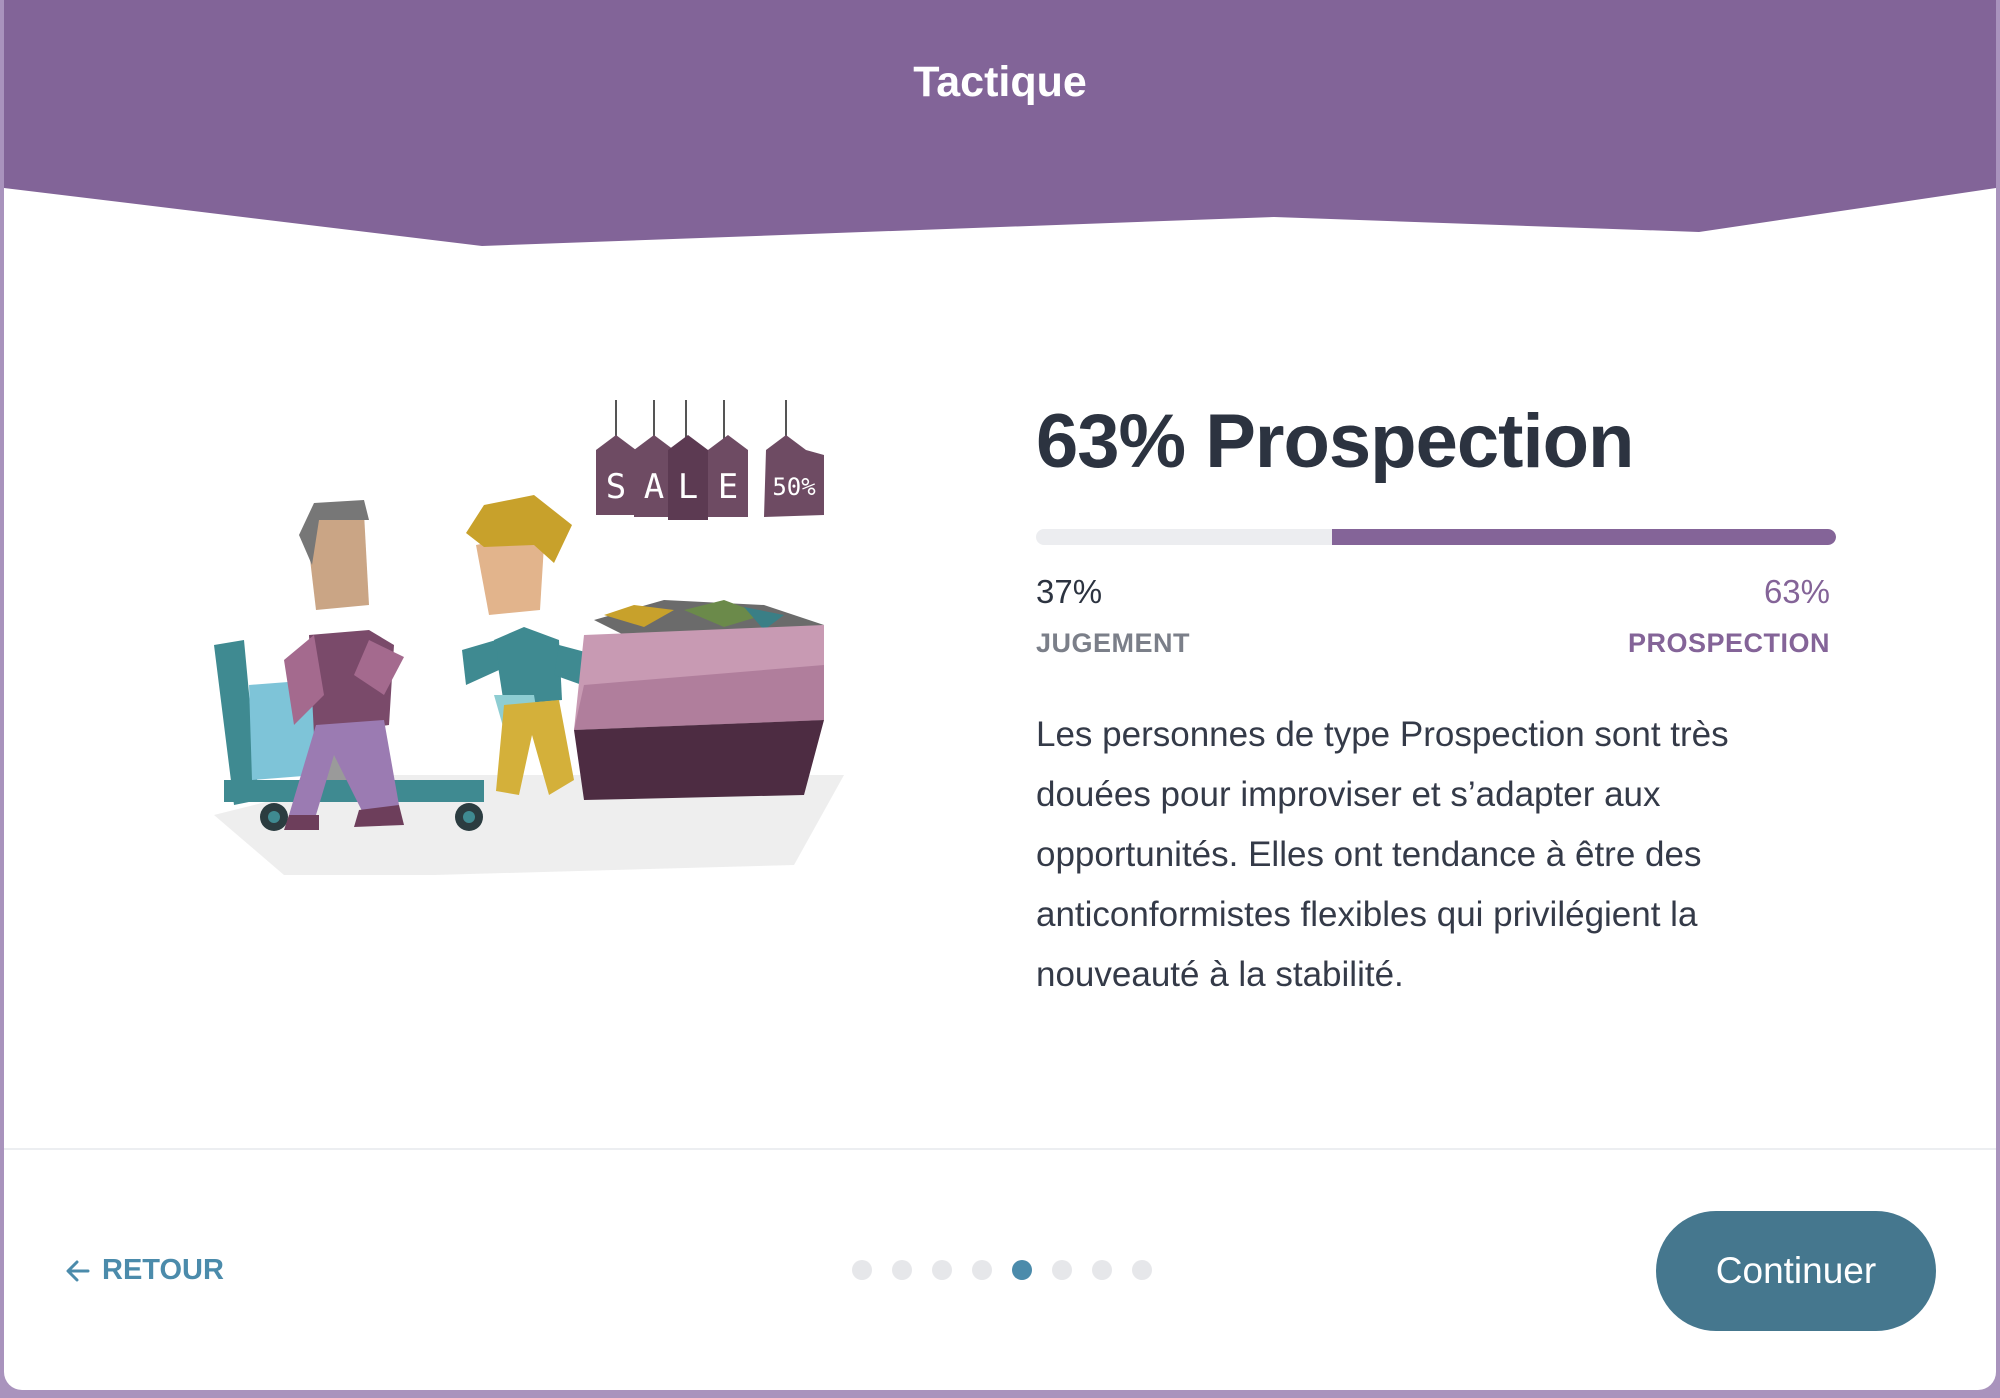 This screenshot has width=2000, height=1398. Describe the element at coordinates (728, 487) in the screenshot. I see `svg-text: E` at that location.